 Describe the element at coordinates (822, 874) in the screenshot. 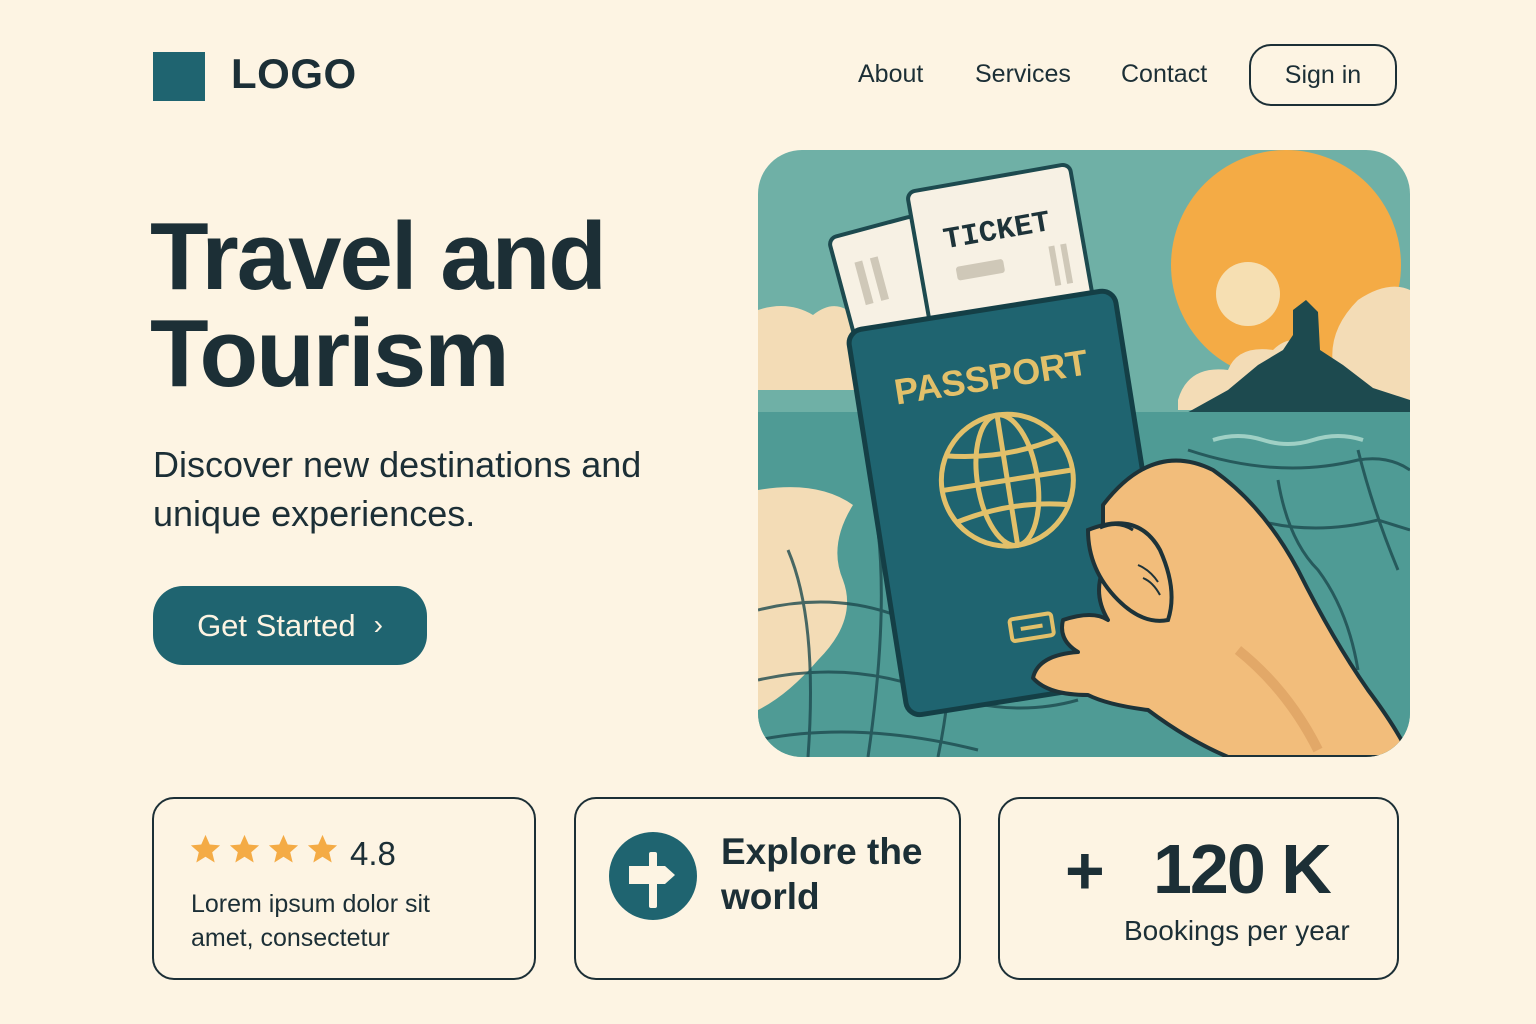

I see `explore-text: Explore the world` at that location.